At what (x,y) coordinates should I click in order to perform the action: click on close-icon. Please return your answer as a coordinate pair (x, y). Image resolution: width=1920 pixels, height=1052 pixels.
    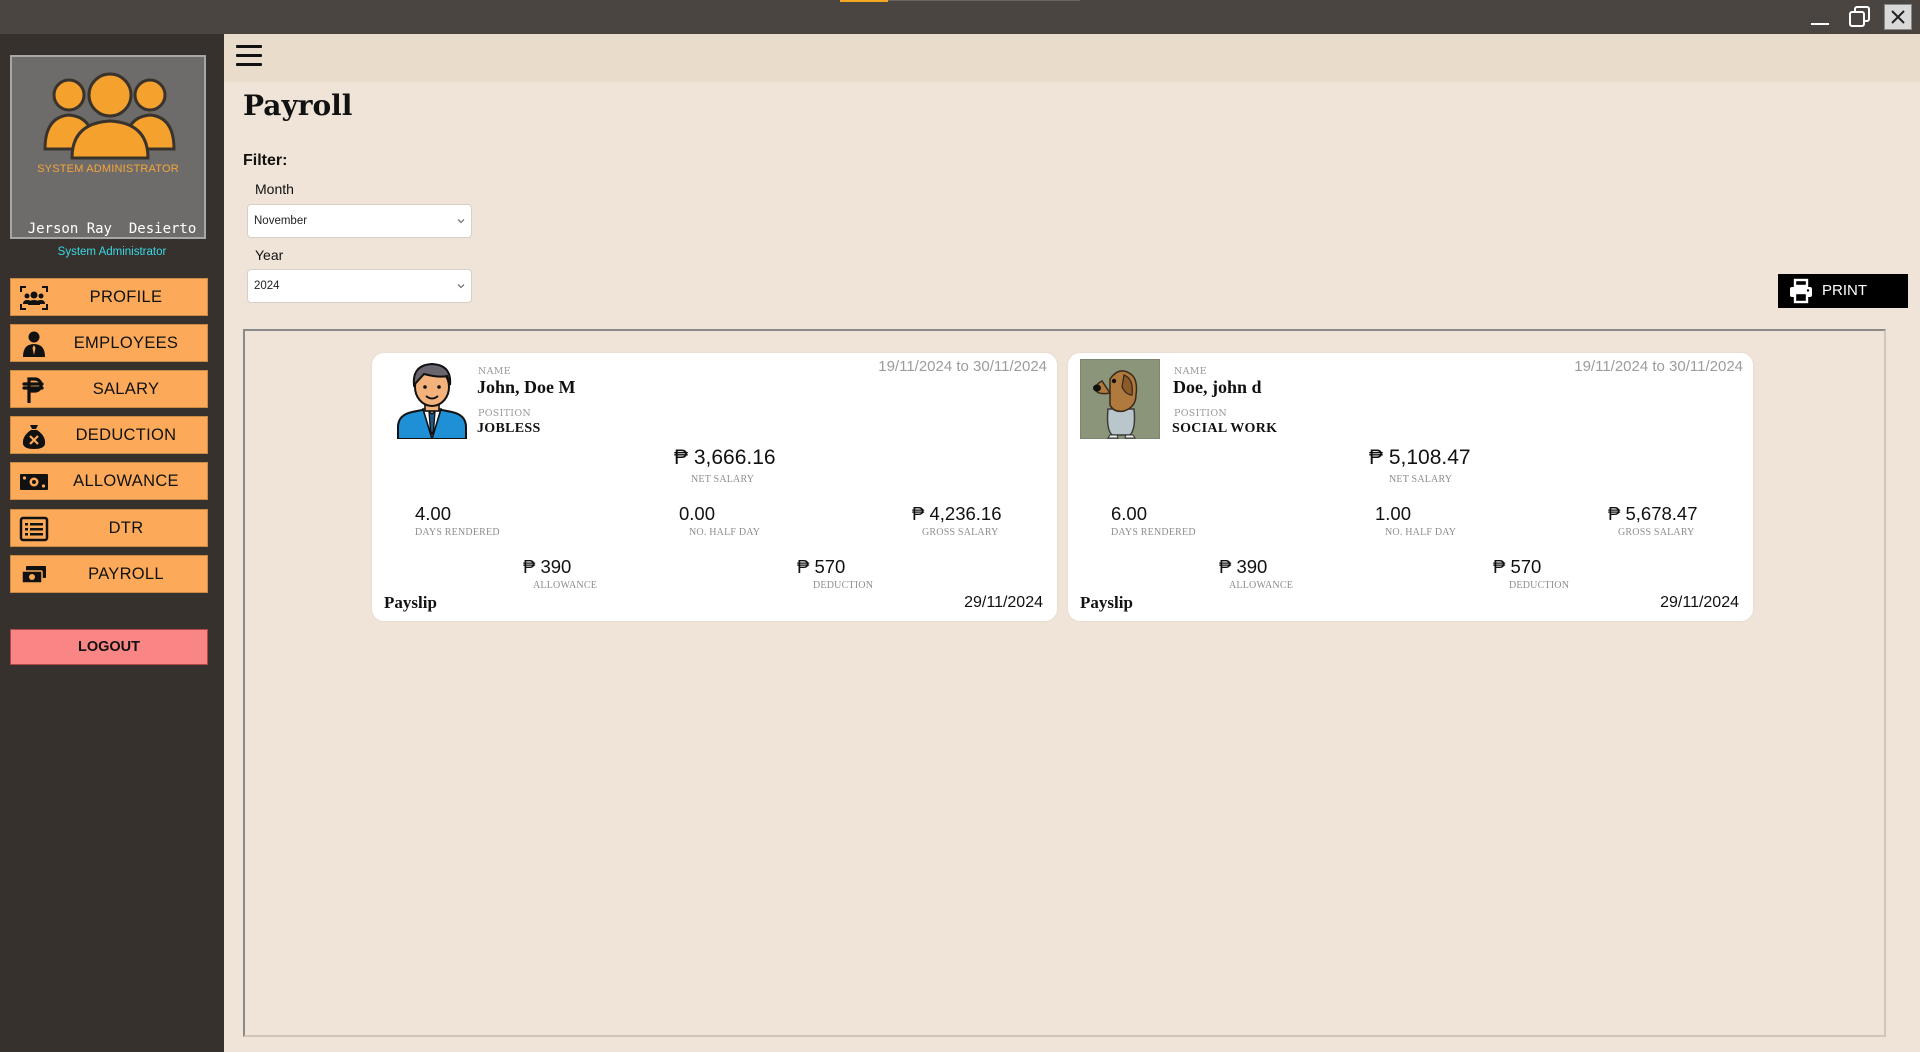
    Looking at the image, I should click on (1898, 17).